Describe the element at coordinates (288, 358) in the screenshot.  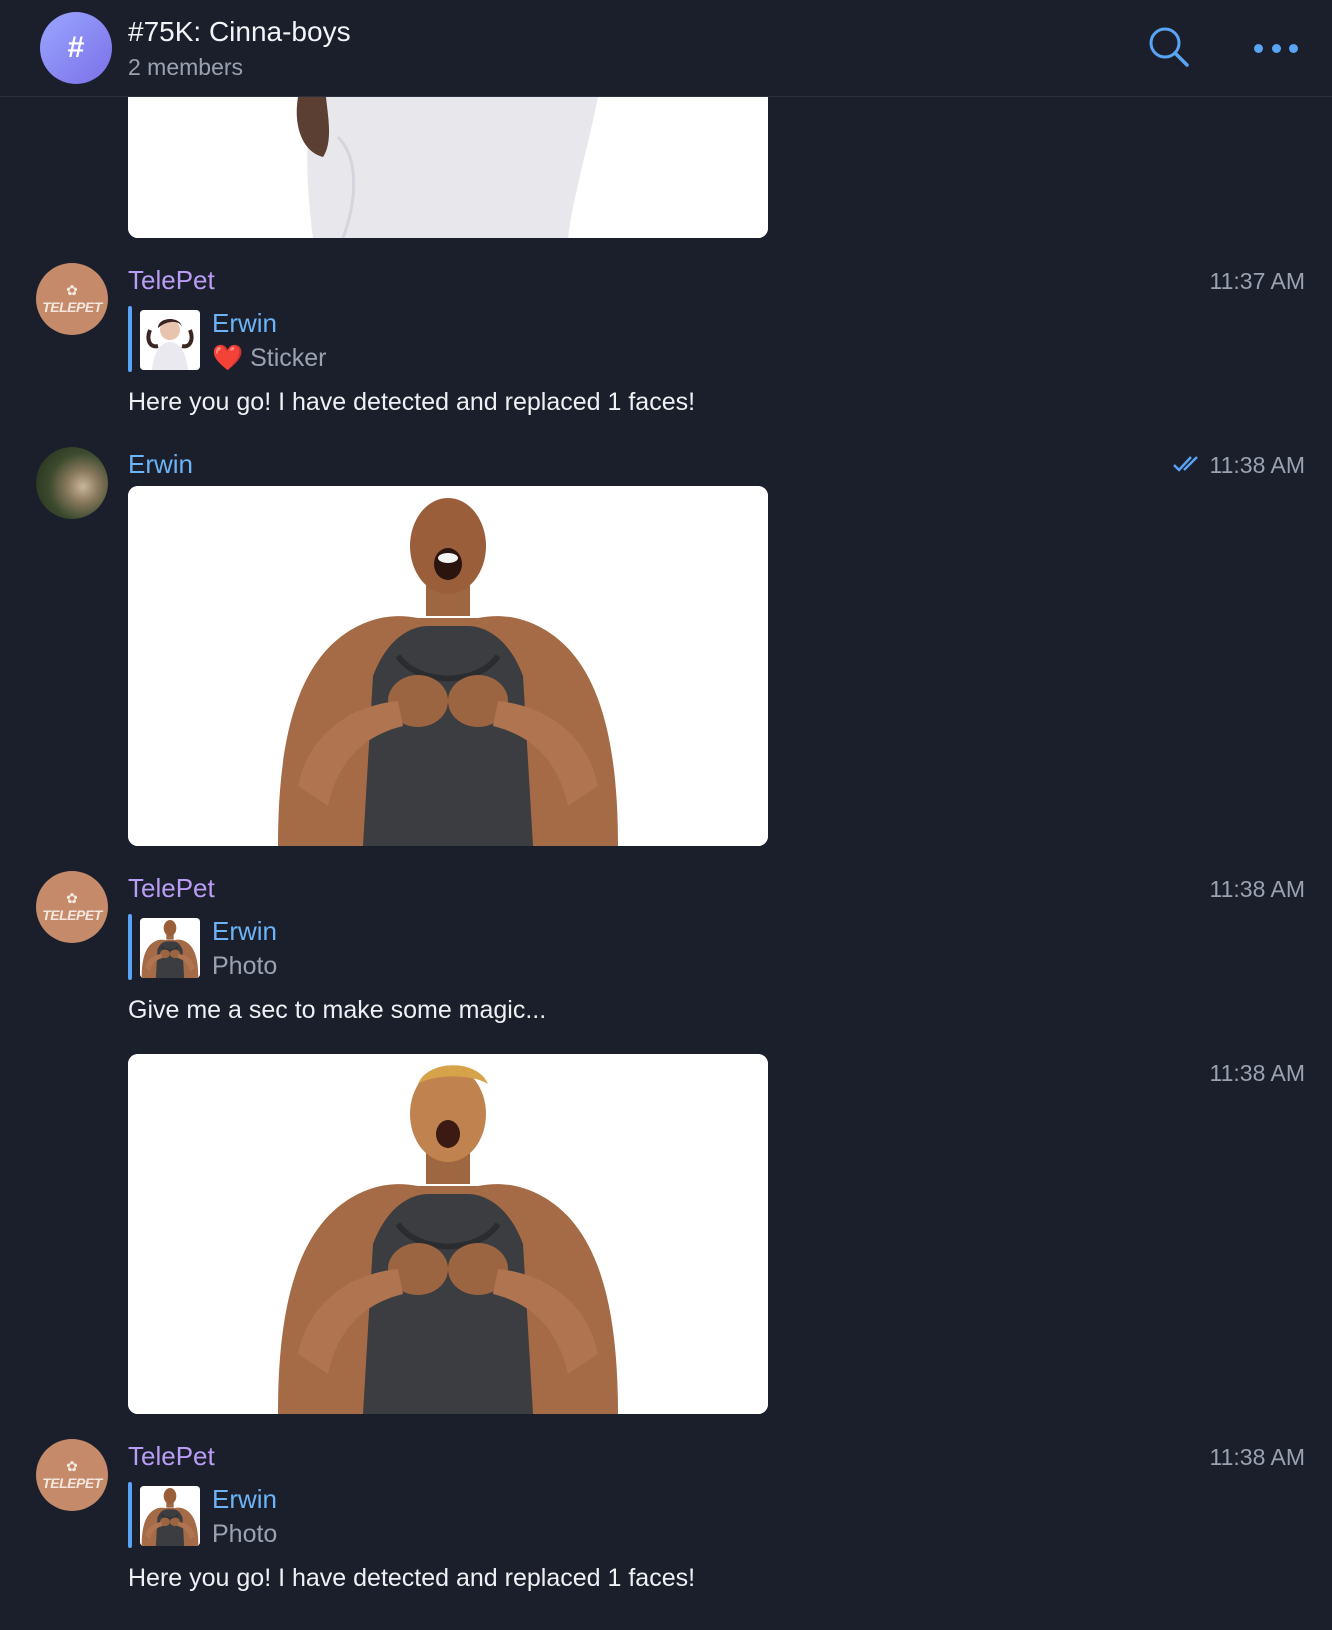
I see `reply-type-label: Sticker` at that location.